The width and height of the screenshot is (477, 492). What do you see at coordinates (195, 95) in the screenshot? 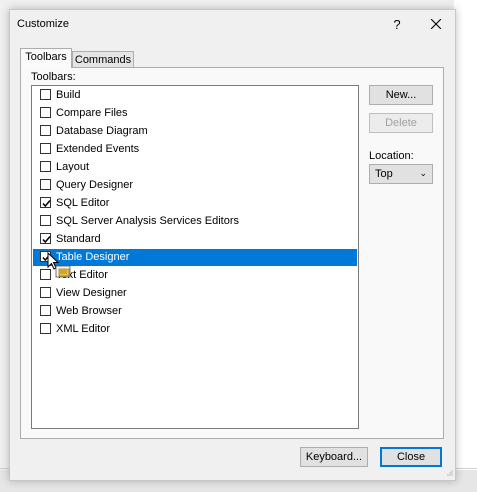
I see `list-item: Build` at bounding box center [195, 95].